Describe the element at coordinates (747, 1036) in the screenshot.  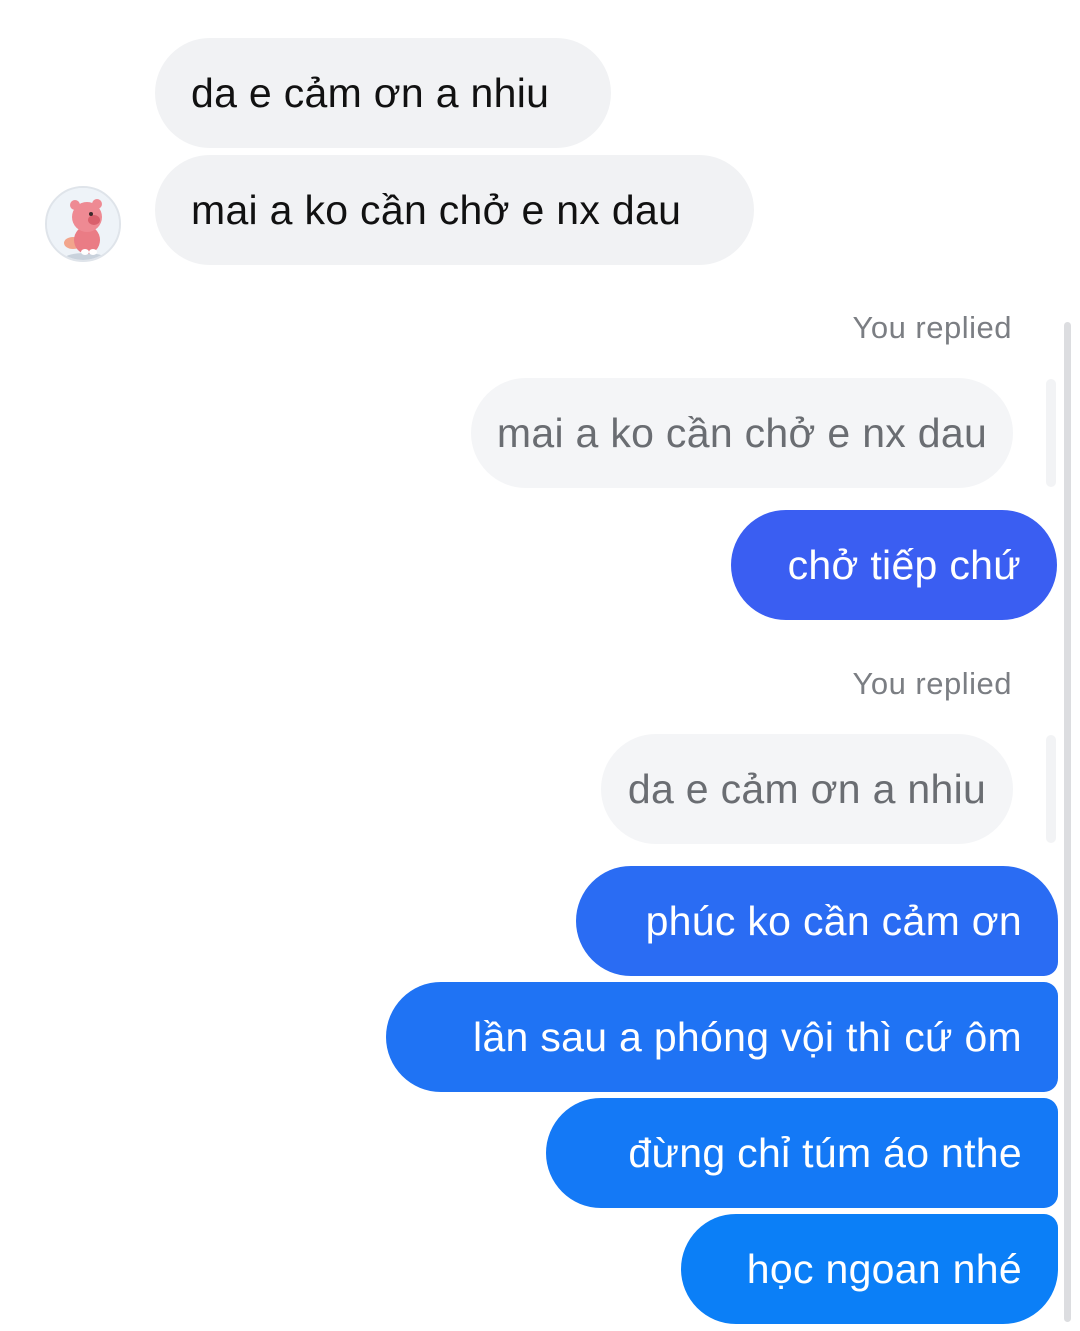
I see `message-text: lần sau a phóng vội thì cứ ôm` at that location.